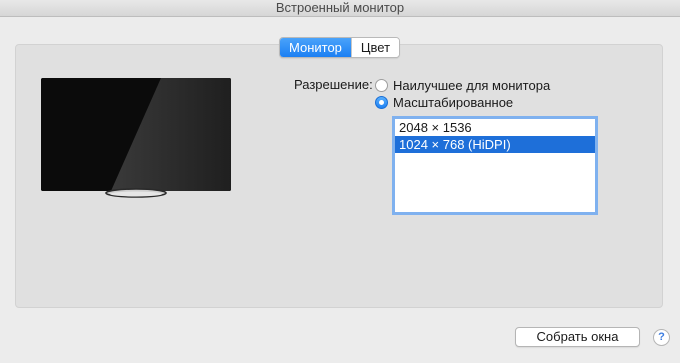 This screenshot has width=680, height=363. Describe the element at coordinates (333, 84) in the screenshot. I see `resolution-label: Разрешение:` at that location.